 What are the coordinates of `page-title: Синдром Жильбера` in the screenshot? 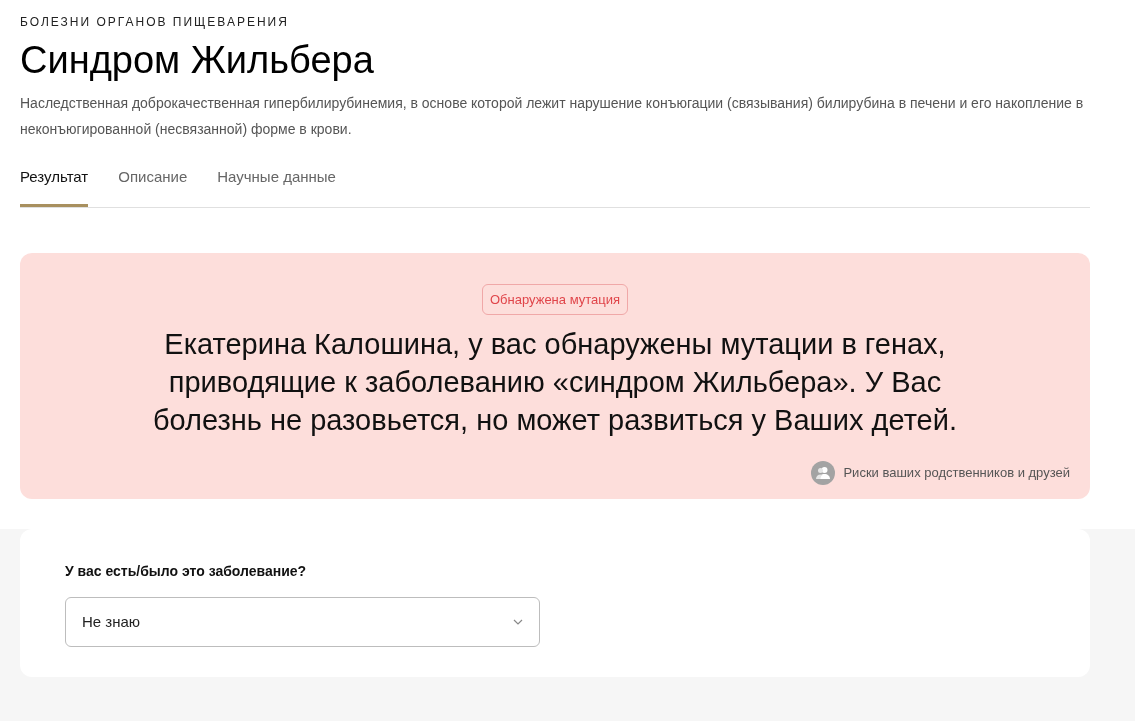 It's located at (197, 60).